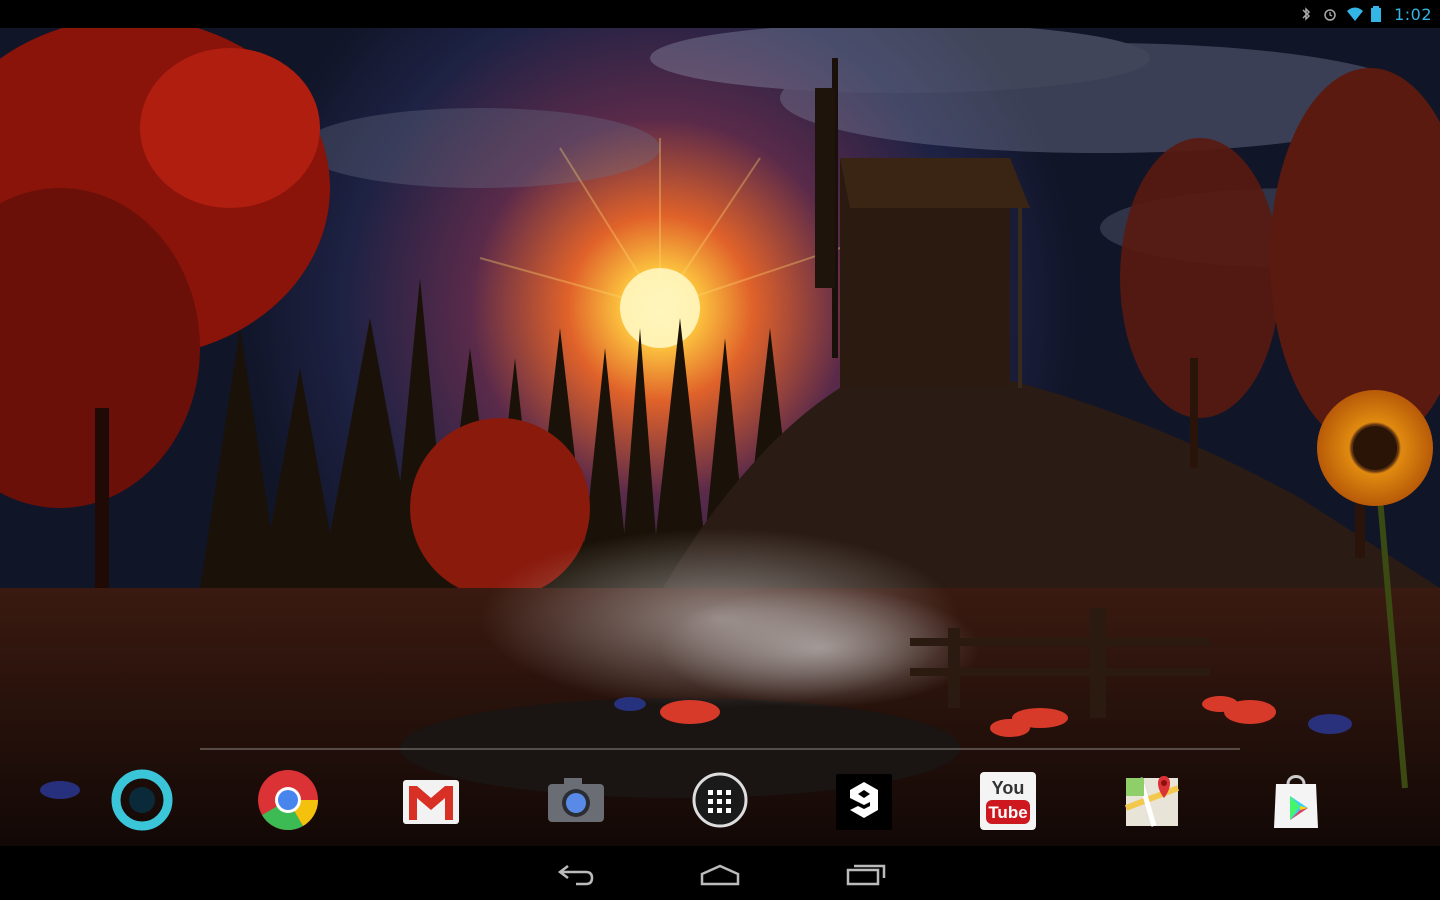 This screenshot has width=1440, height=900. What do you see at coordinates (1008, 788) in the screenshot?
I see `svg-text: You` at bounding box center [1008, 788].